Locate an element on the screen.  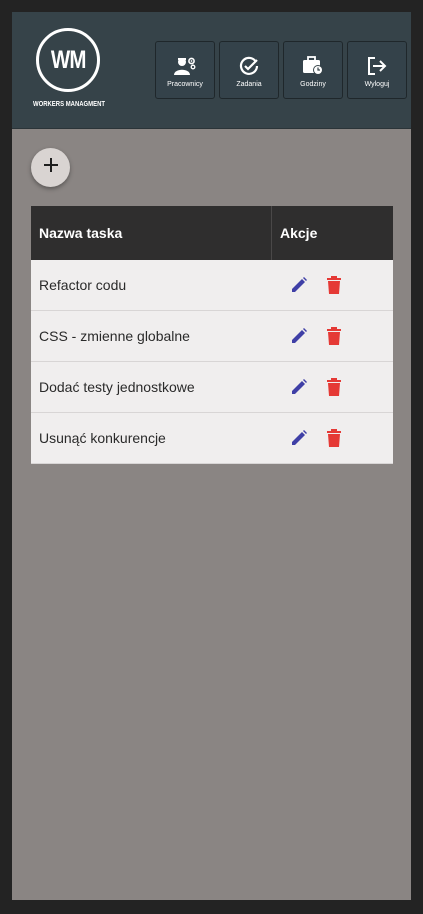
task-name: Usunąć konkurencje is located at coordinates (102, 438).